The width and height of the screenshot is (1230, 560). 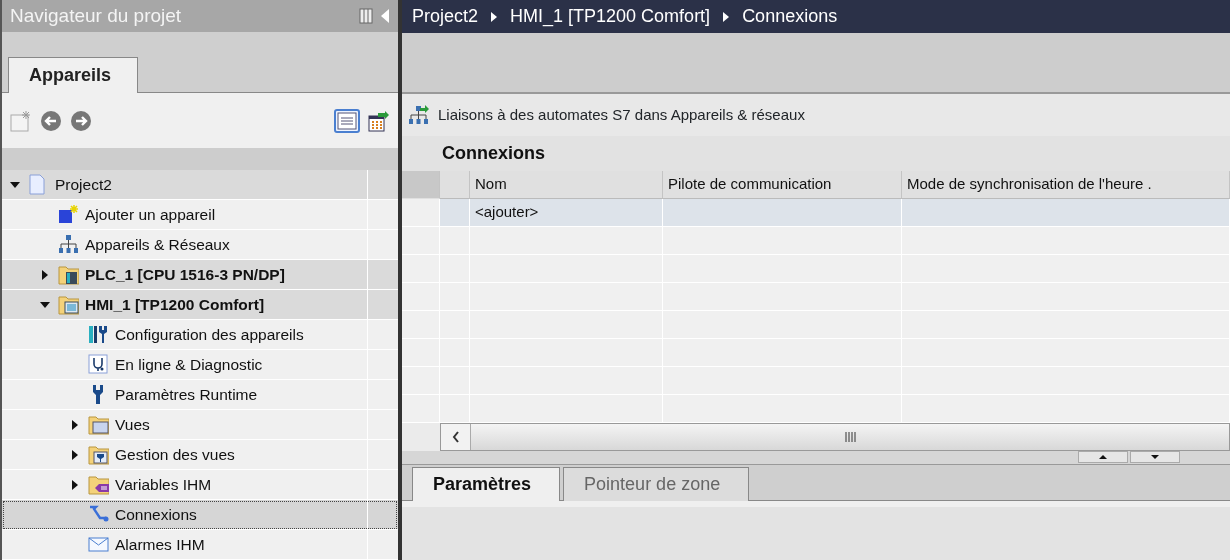 What do you see at coordinates (850, 437) in the screenshot?
I see `grip-icon` at bounding box center [850, 437].